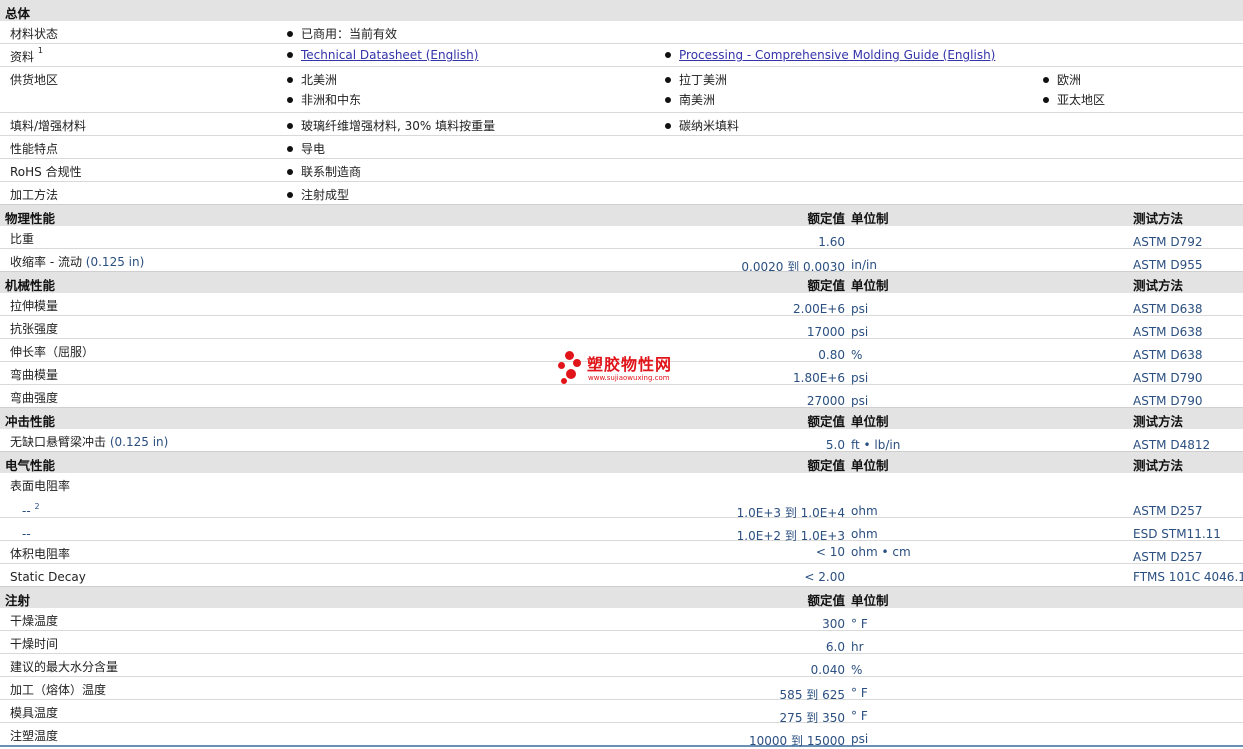 The height and width of the screenshot is (749, 1243). I want to click on bullet-item: 非洲和中东, so click(324, 99).